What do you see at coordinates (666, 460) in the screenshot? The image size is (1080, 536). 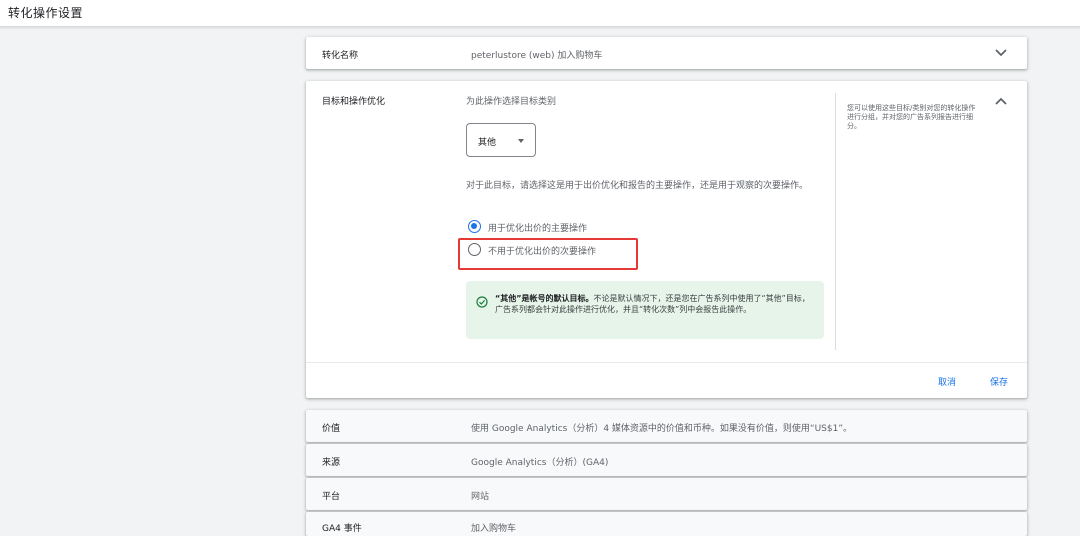 I see `source-row: 来源 Google Analytics（分析）(GA4)` at bounding box center [666, 460].